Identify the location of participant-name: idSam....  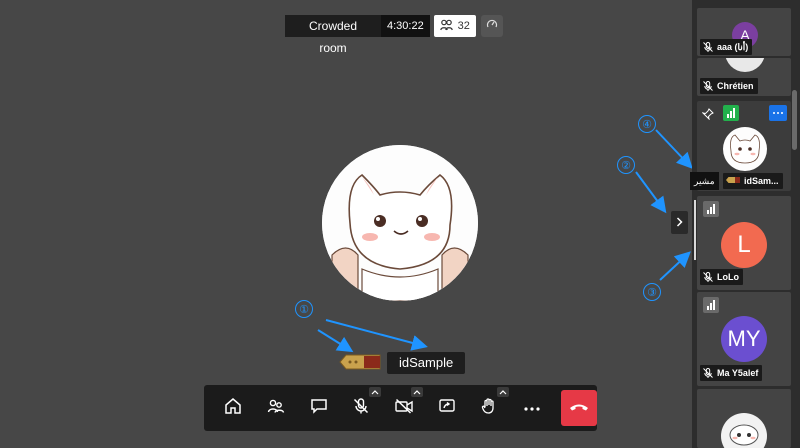
(761, 181).